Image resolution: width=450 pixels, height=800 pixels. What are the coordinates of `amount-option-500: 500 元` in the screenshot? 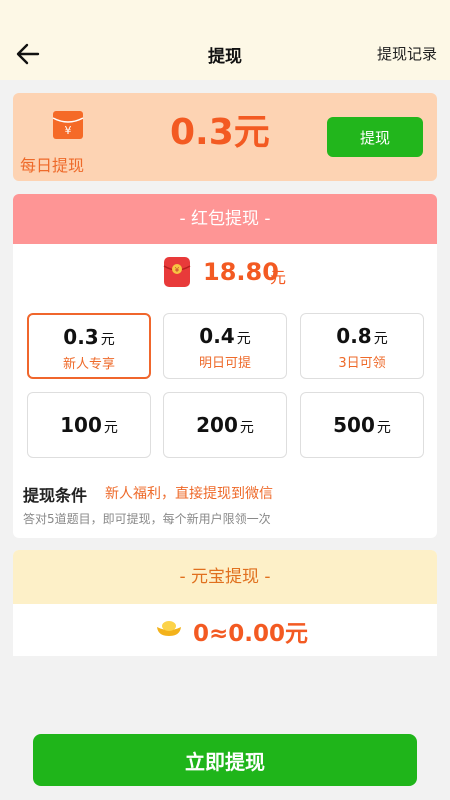 It's located at (362, 425).